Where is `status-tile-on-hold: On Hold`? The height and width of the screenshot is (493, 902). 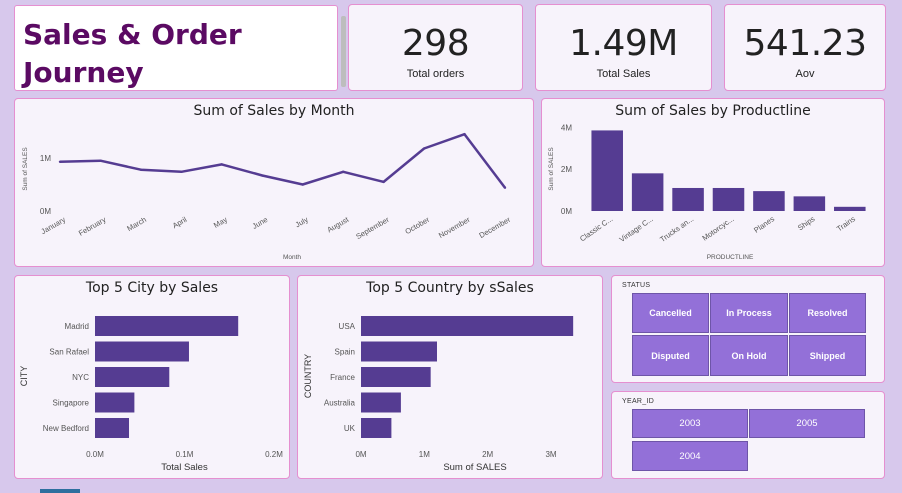
status-tile-on-hold: On Hold is located at coordinates (749, 355).